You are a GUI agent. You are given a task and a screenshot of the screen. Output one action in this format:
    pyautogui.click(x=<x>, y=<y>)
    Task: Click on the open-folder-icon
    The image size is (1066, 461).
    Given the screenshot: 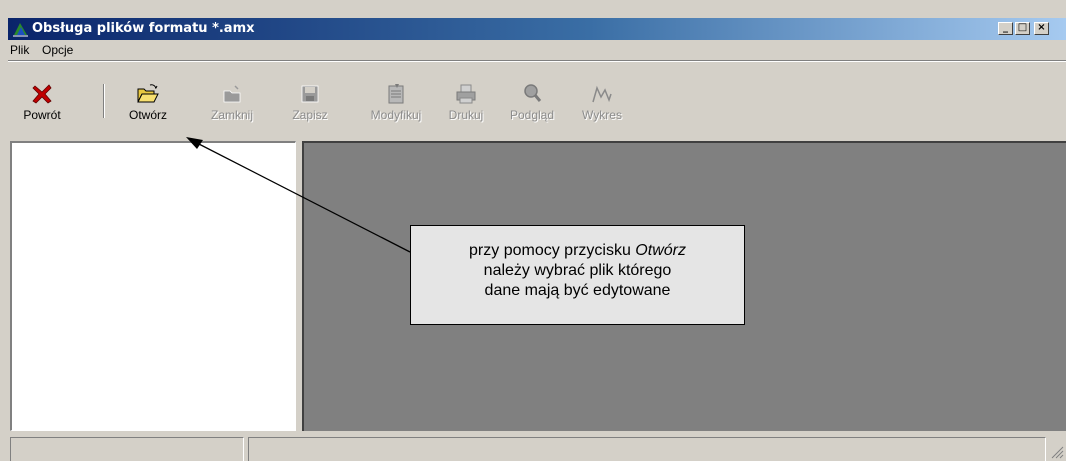 What is the action you would take?
    pyautogui.click(x=148, y=93)
    